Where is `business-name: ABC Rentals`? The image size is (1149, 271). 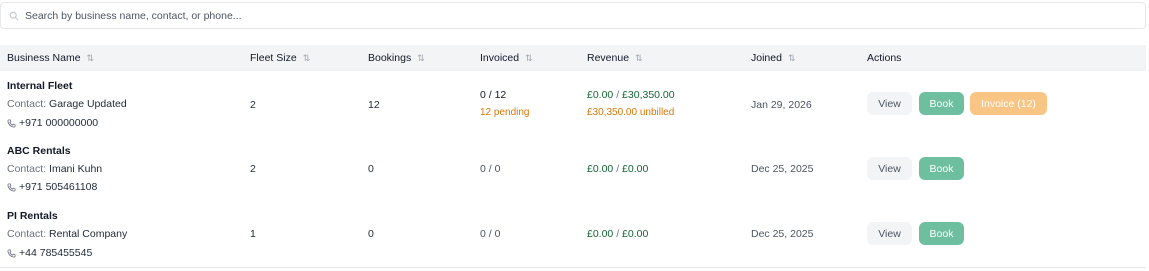 business-name: ABC Rentals is located at coordinates (39, 151).